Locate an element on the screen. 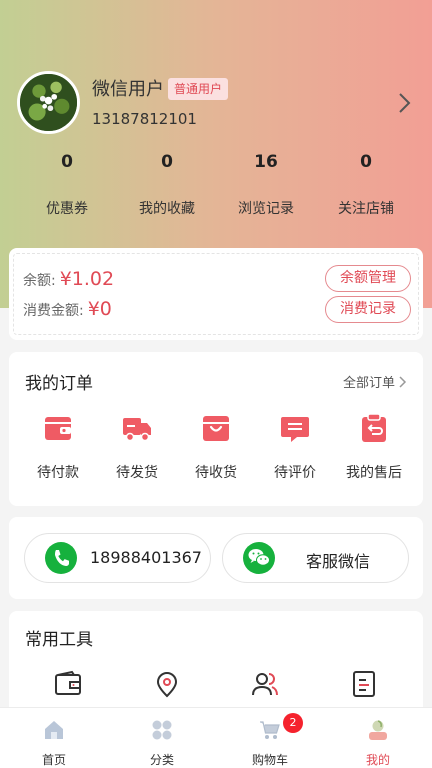  stat-label: 优惠券 is located at coordinates (67, 209).